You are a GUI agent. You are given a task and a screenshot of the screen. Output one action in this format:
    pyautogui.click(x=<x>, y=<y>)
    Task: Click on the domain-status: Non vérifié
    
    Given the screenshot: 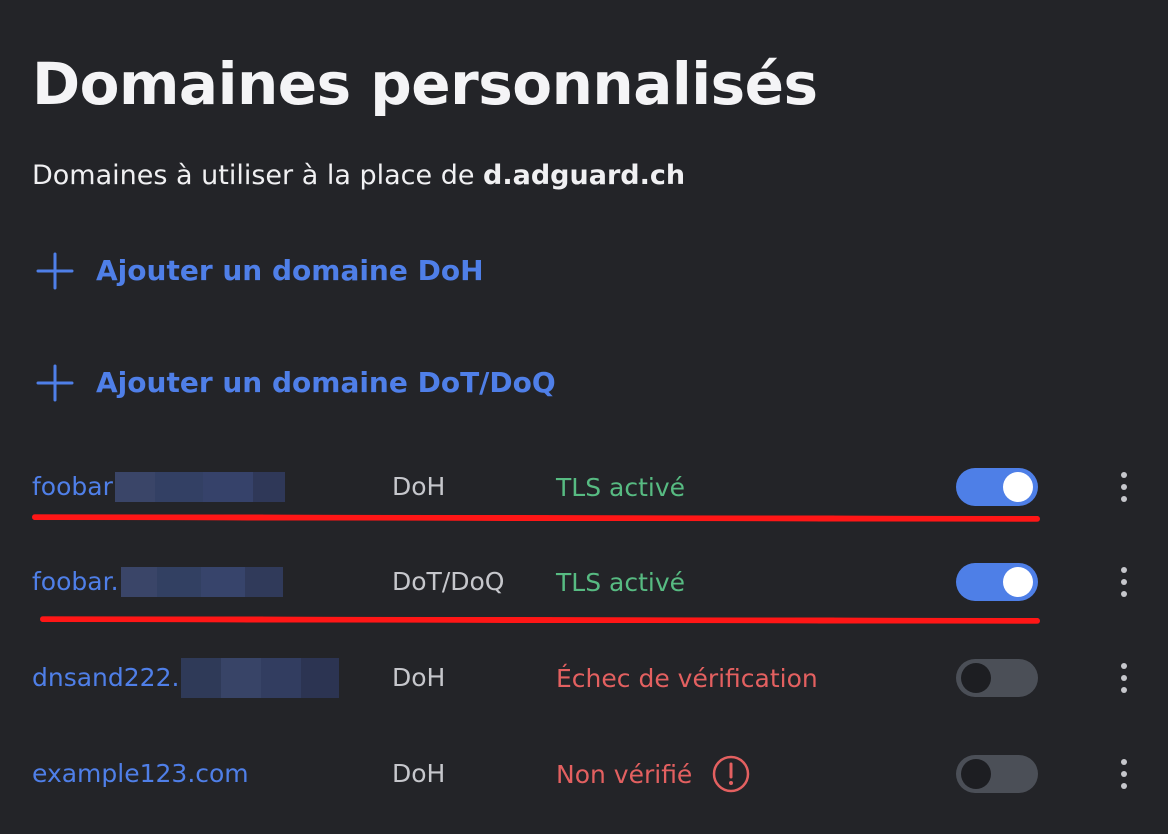 What is the action you would take?
    pyautogui.click(x=653, y=774)
    